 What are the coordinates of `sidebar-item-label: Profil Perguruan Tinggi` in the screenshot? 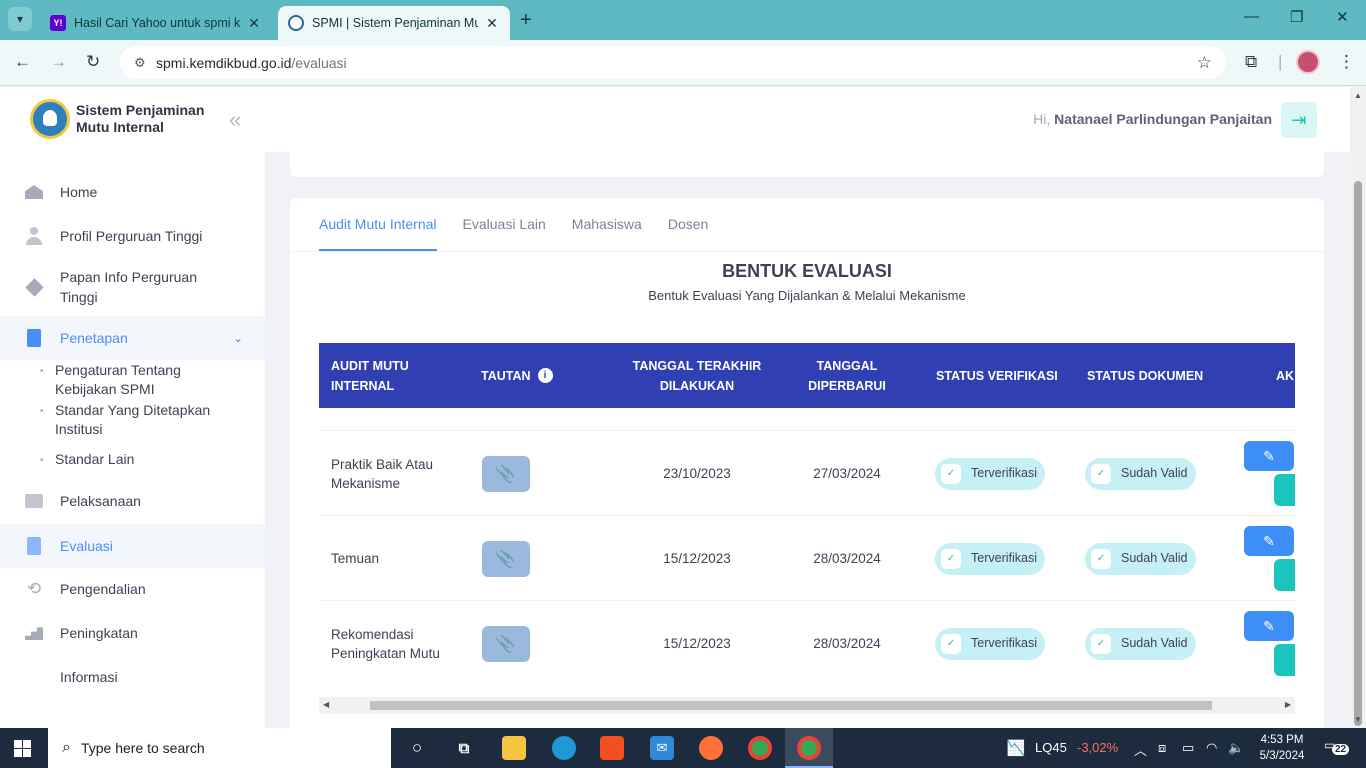 It's located at (131, 236).